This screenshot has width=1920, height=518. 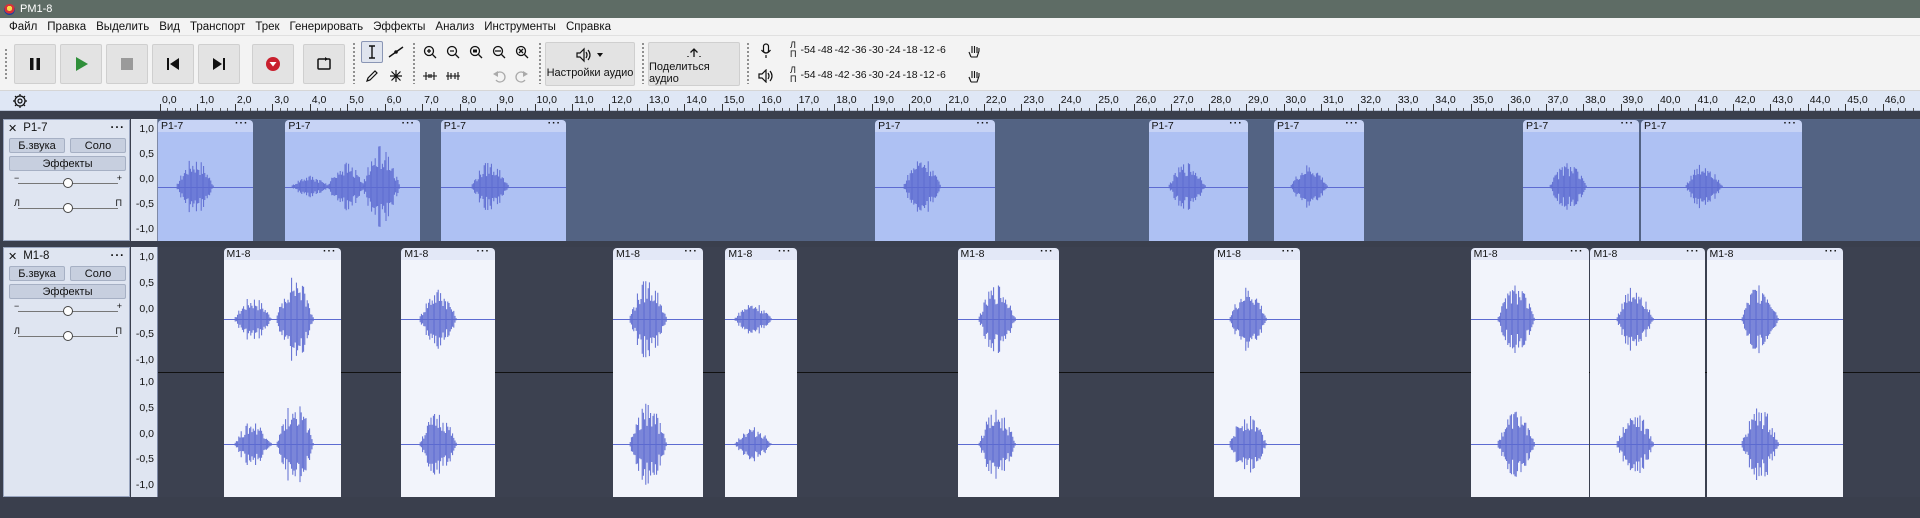 What do you see at coordinates (354, 63) in the screenshot?
I see `tools-grip` at bounding box center [354, 63].